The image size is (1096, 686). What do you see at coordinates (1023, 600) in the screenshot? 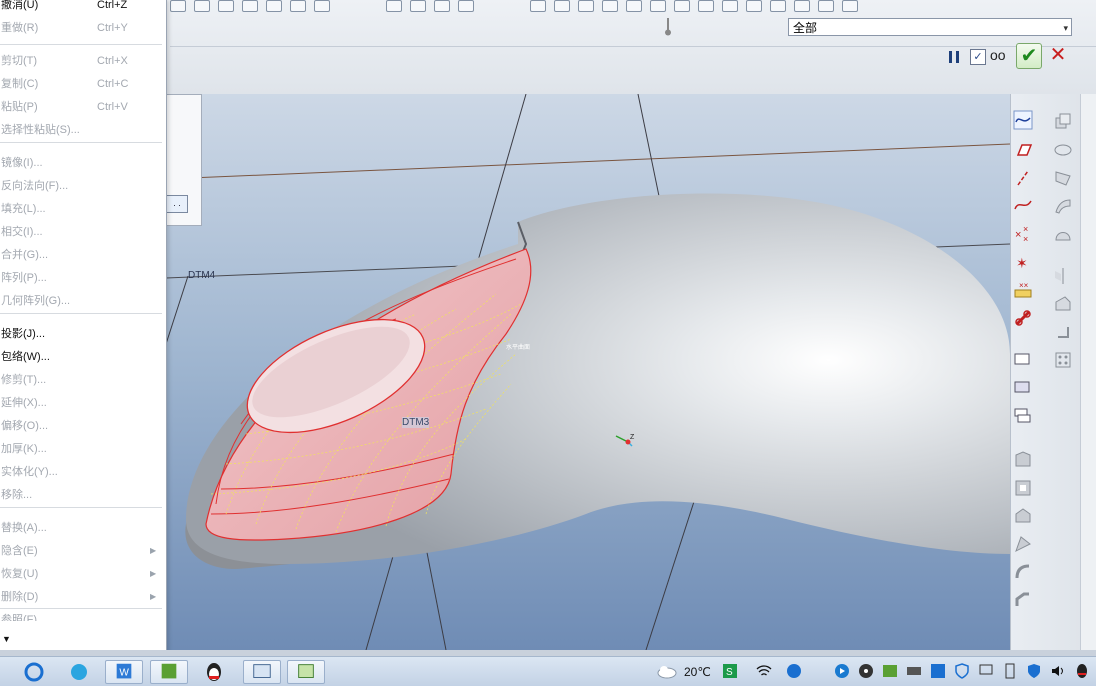
I see `chamfer-icon` at bounding box center [1023, 600].